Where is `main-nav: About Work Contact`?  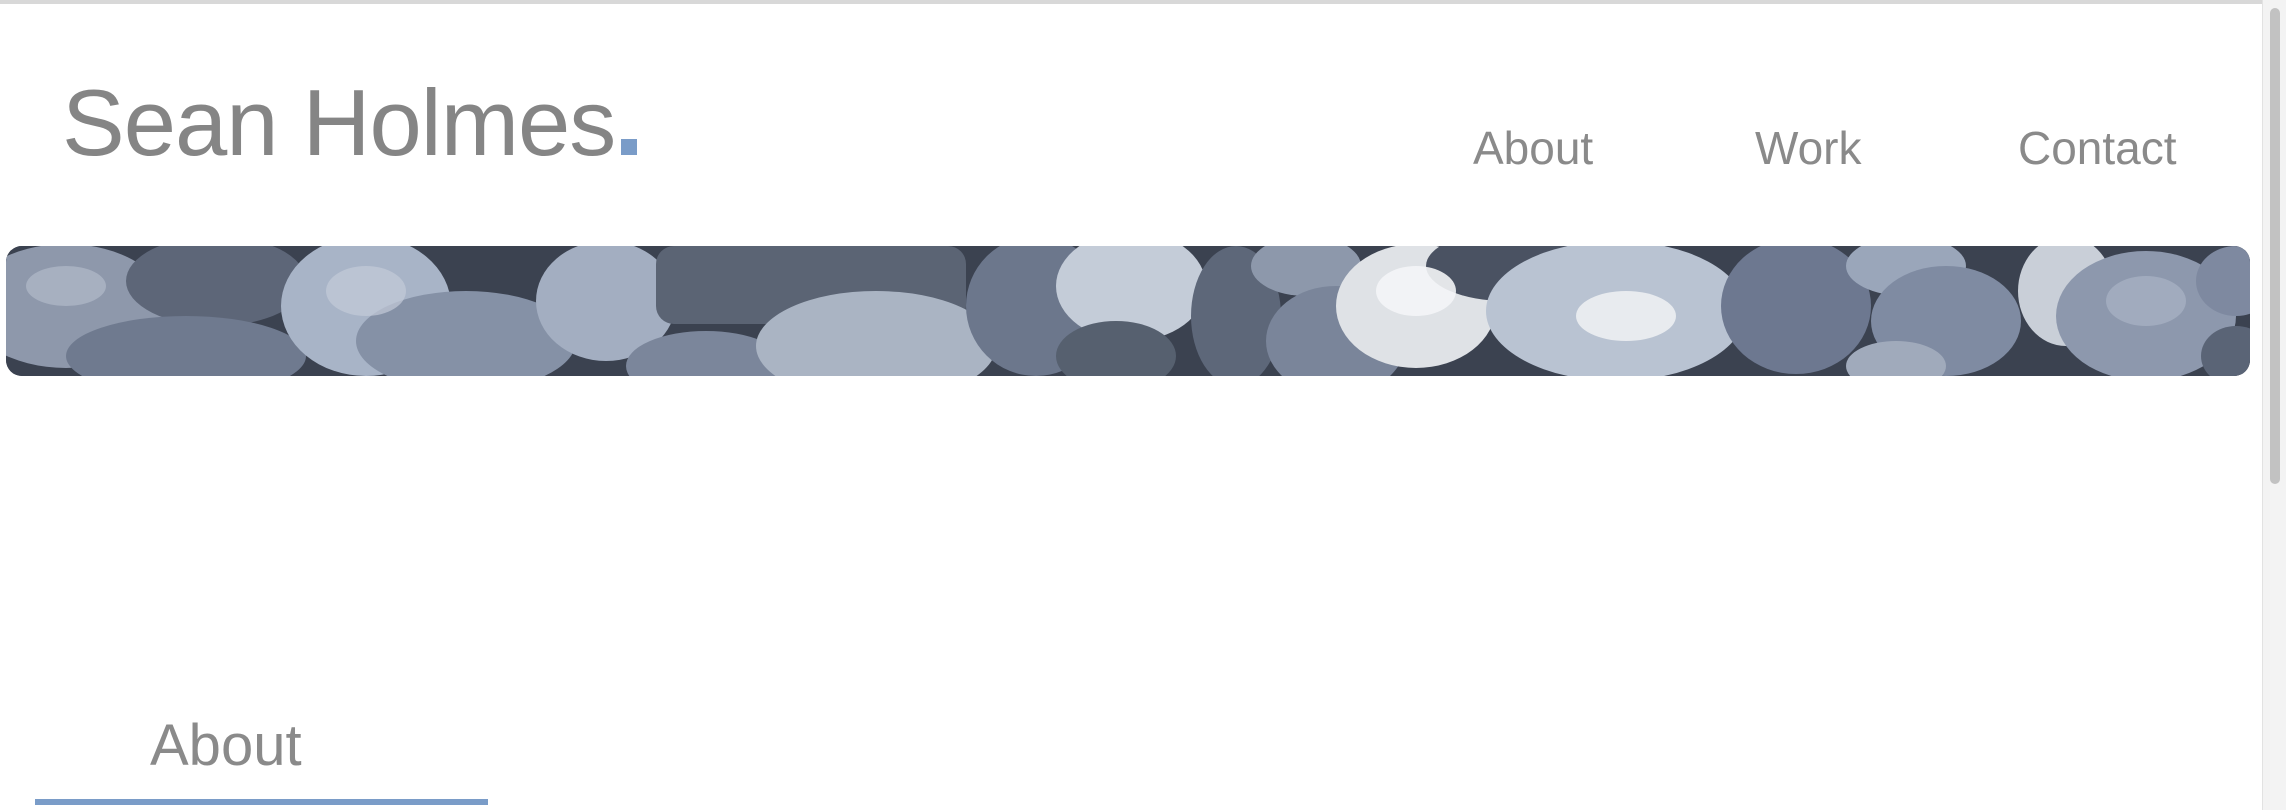
main-nav: About Work Contact is located at coordinates (1131, 148).